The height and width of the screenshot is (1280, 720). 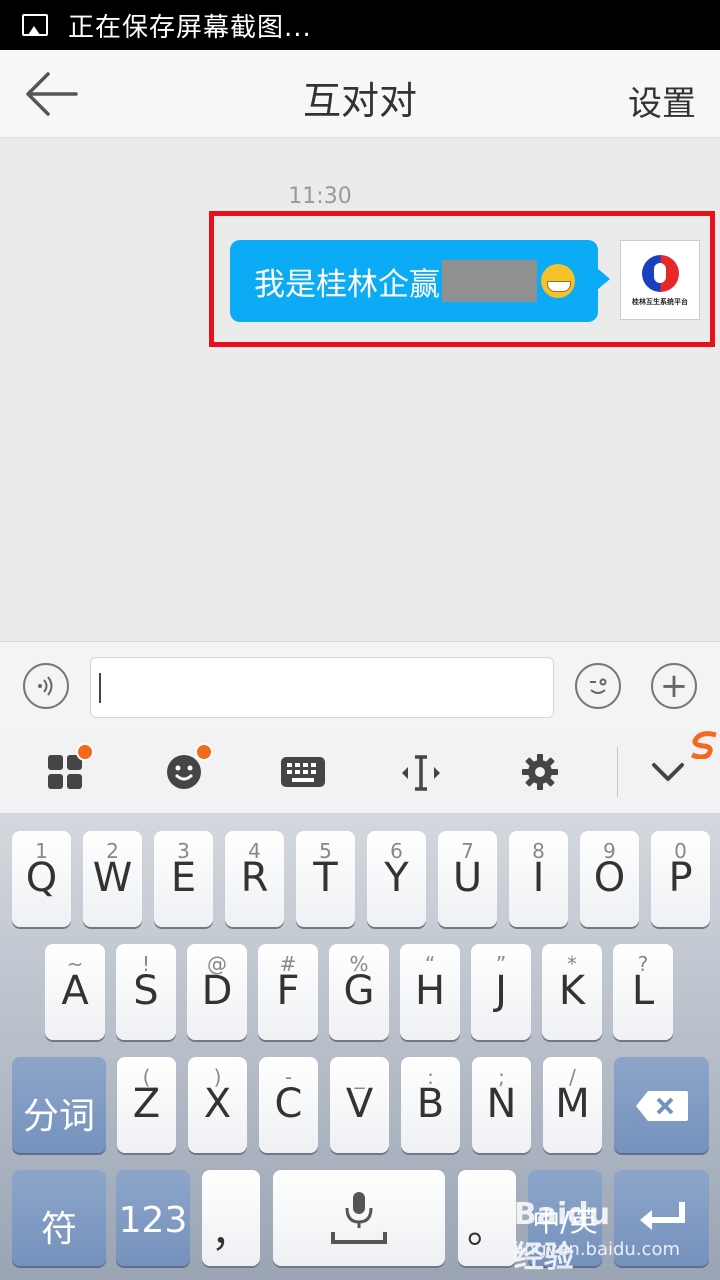 I want to click on key-primary-label: Q, so click(x=41, y=878).